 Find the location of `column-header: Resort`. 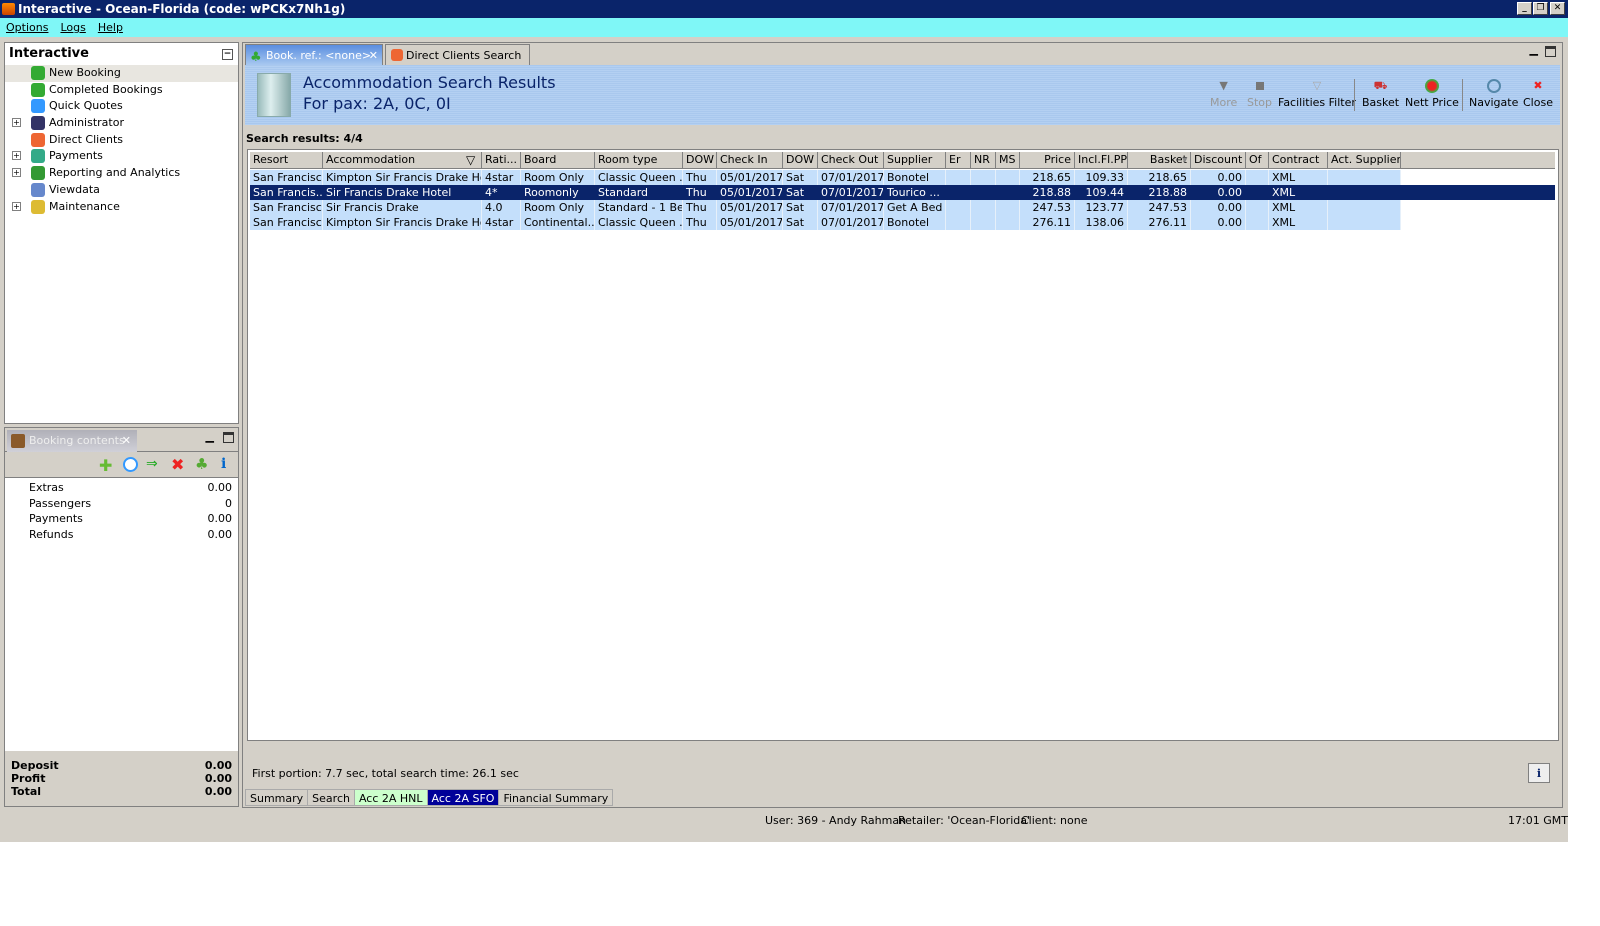

column-header: Resort is located at coordinates (286, 160).